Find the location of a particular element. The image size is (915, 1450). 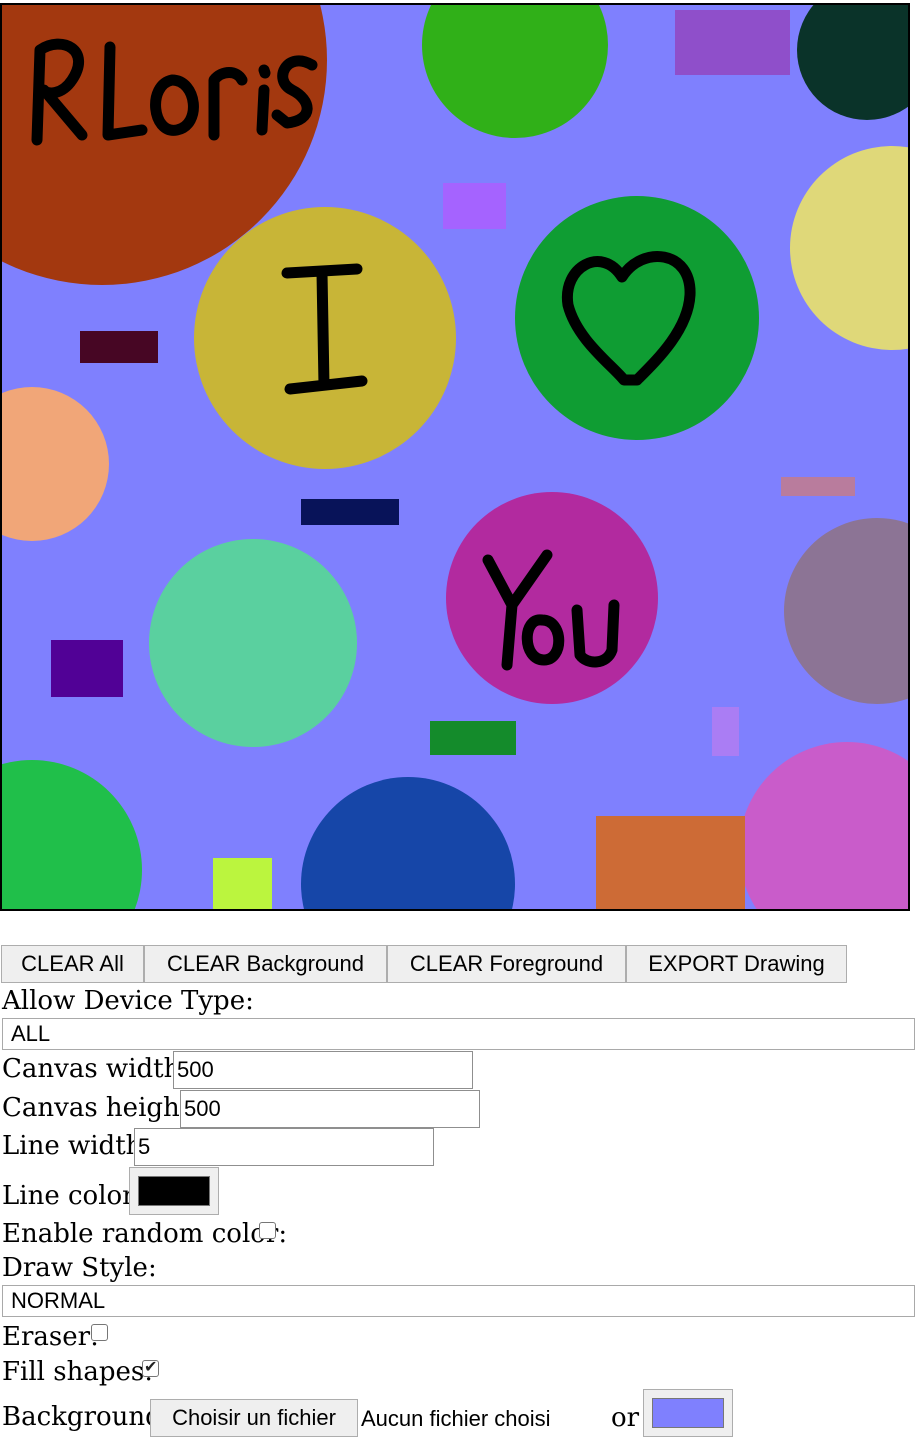

shape-circle-mint is located at coordinates (253, 643).